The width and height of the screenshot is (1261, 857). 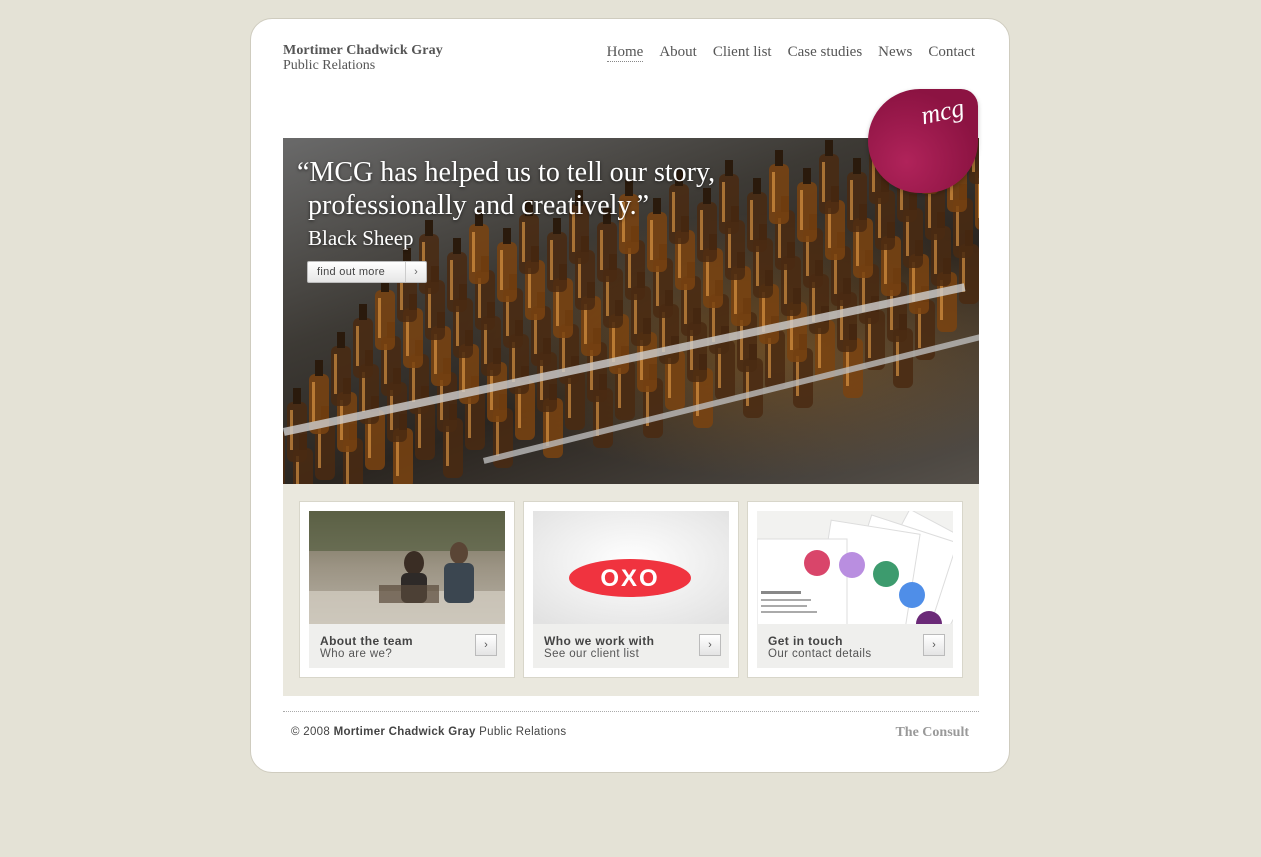 What do you see at coordinates (951, 52) in the screenshot?
I see `nav-contact: Contact` at bounding box center [951, 52].